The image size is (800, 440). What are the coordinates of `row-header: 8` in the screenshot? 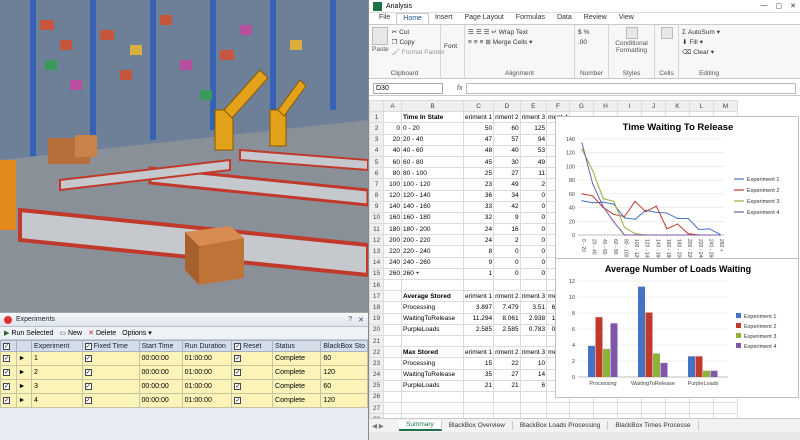 It's located at (376, 195).